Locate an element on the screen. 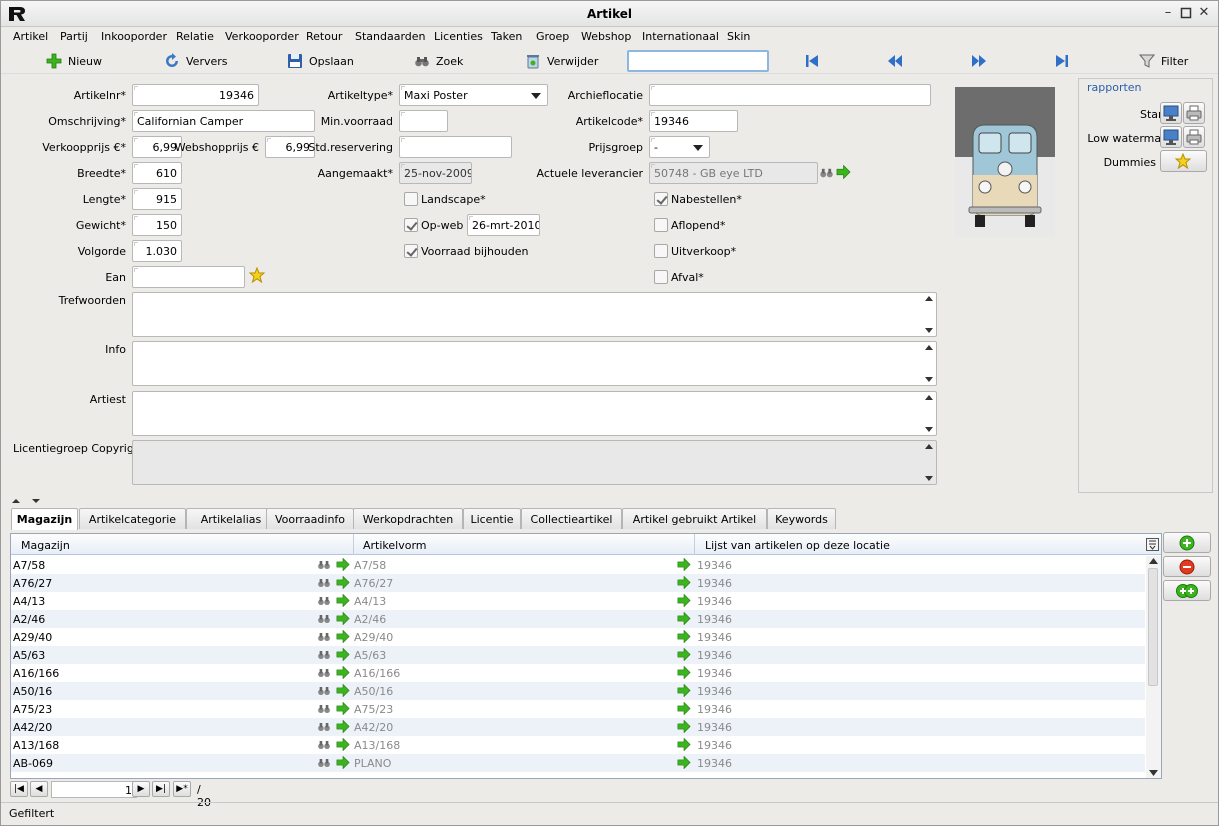  scroll-down-icon is located at coordinates (1153, 773).